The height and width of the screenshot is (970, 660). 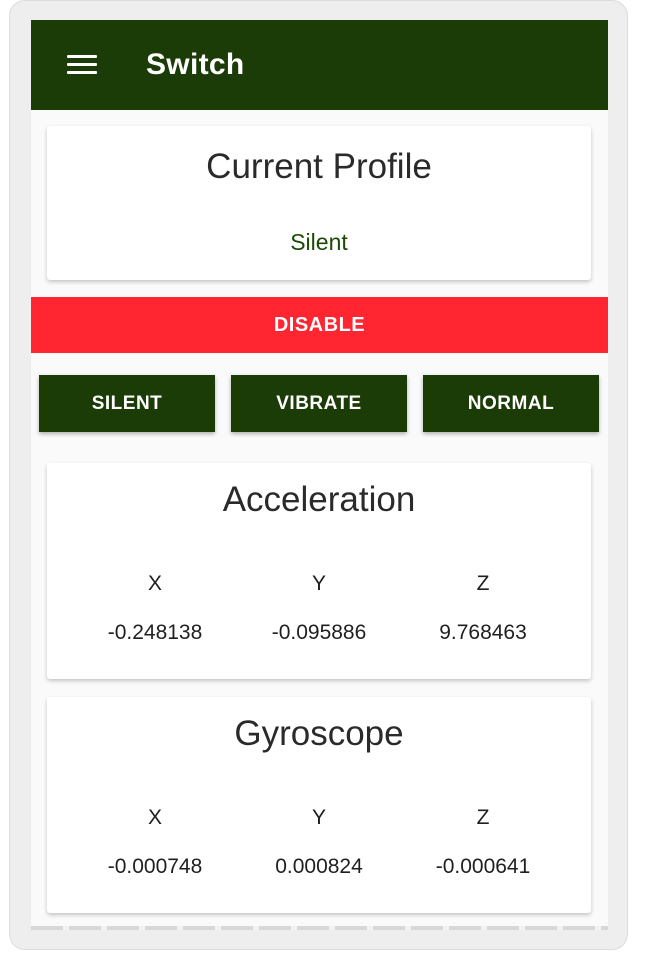 I want to click on current-profile-value: Silent, so click(x=319, y=242).